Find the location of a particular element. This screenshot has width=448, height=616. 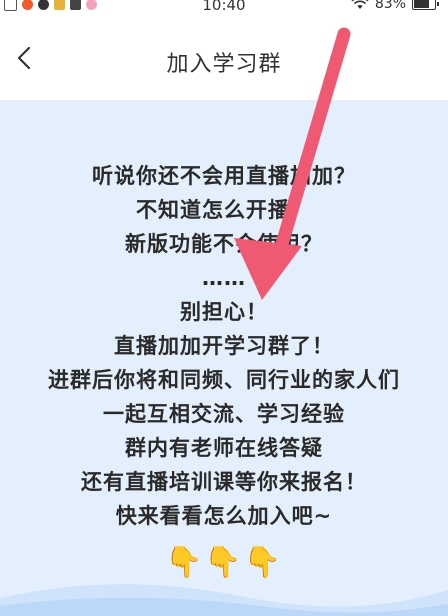

message-line: 别担心！ is located at coordinates (224, 312).